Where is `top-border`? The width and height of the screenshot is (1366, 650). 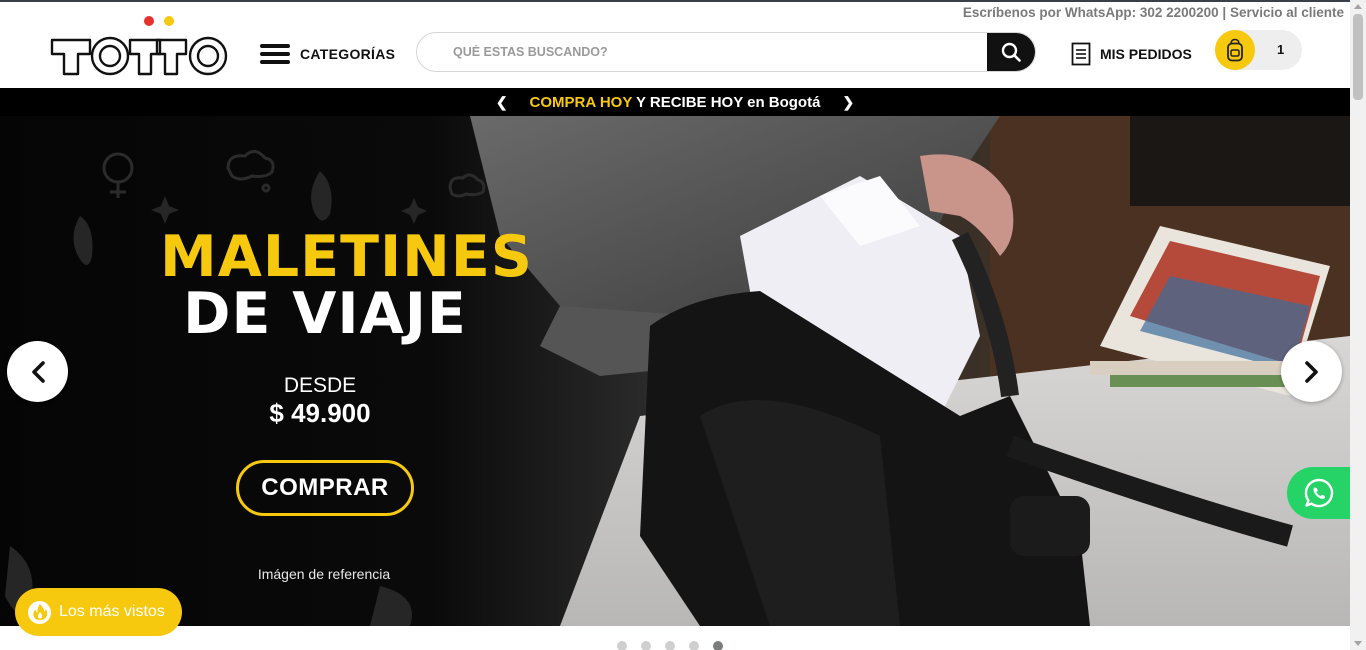 top-border is located at coordinates (675, 1).